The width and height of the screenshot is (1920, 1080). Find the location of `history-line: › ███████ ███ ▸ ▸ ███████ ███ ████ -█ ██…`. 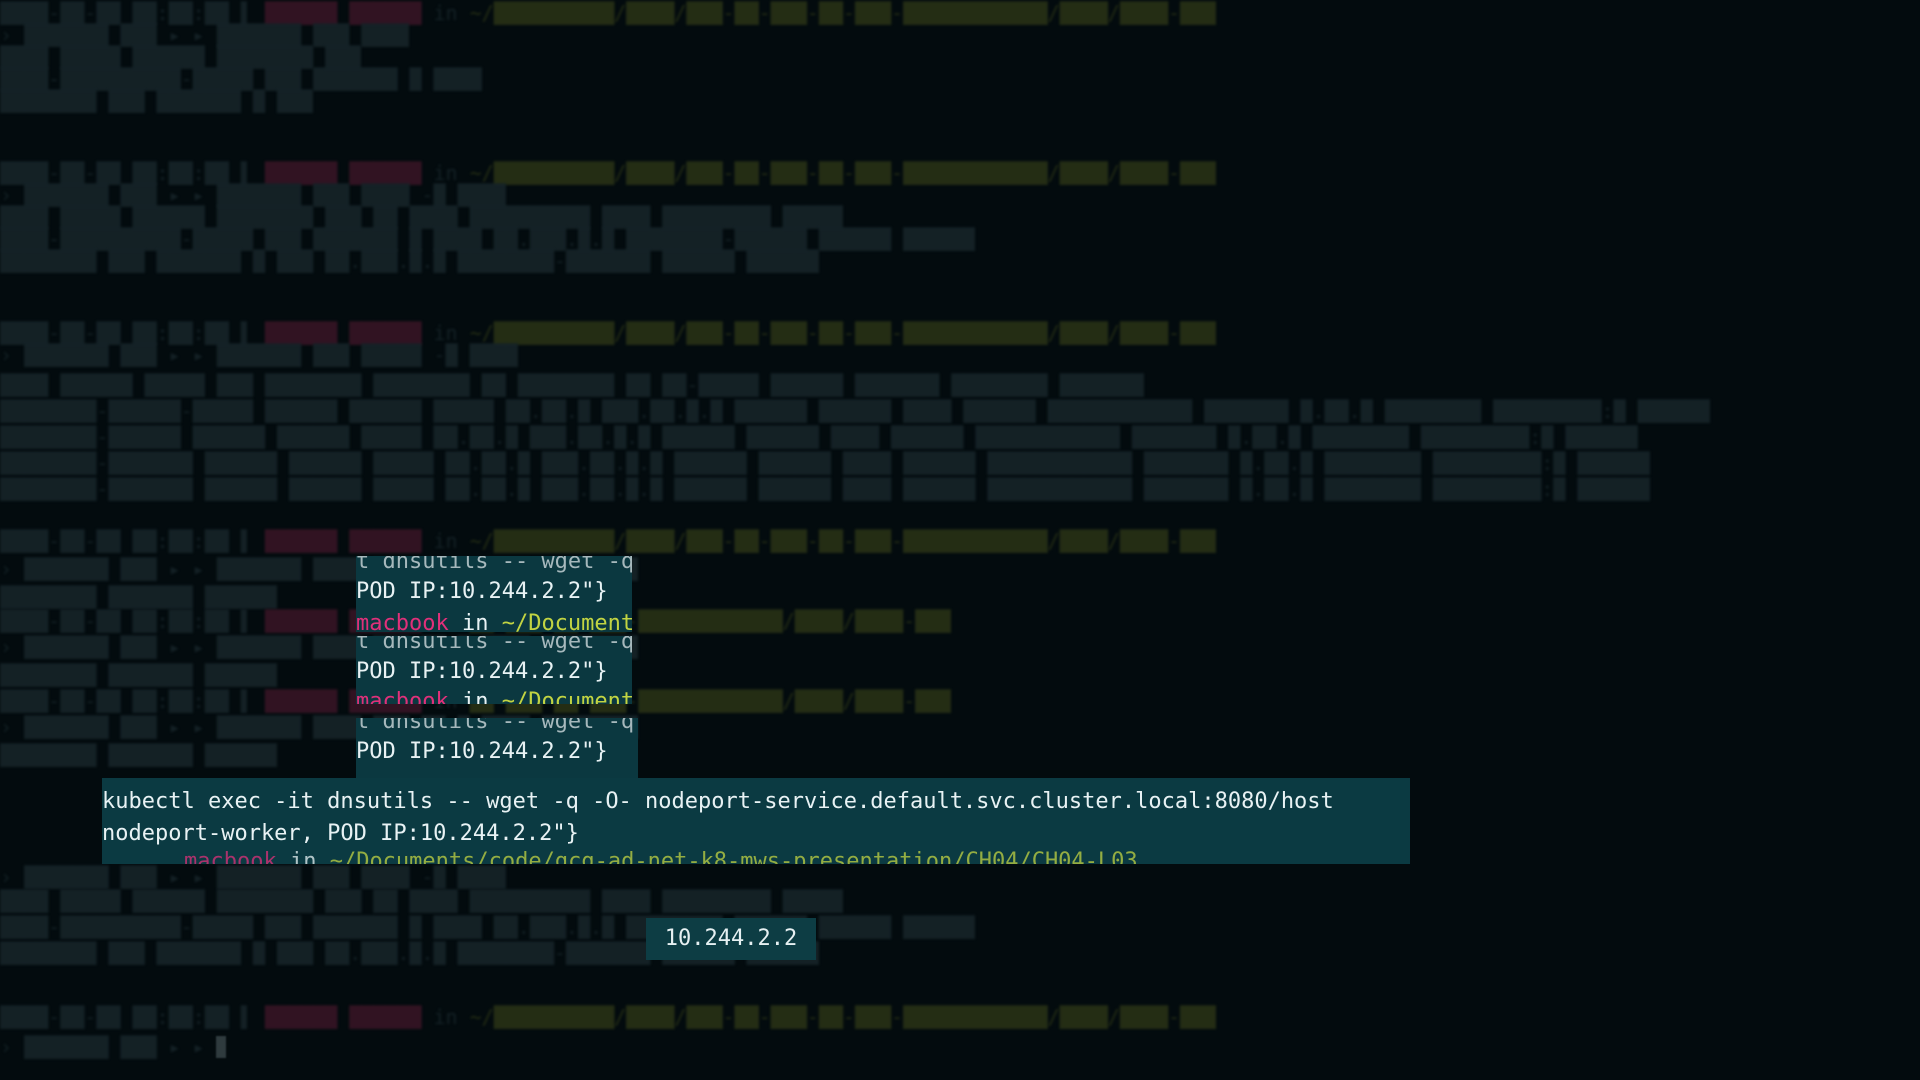

history-line: › ███████ ███ ▸ ▸ ███████ ███ ████ -█ ██… is located at coordinates (253, 877).